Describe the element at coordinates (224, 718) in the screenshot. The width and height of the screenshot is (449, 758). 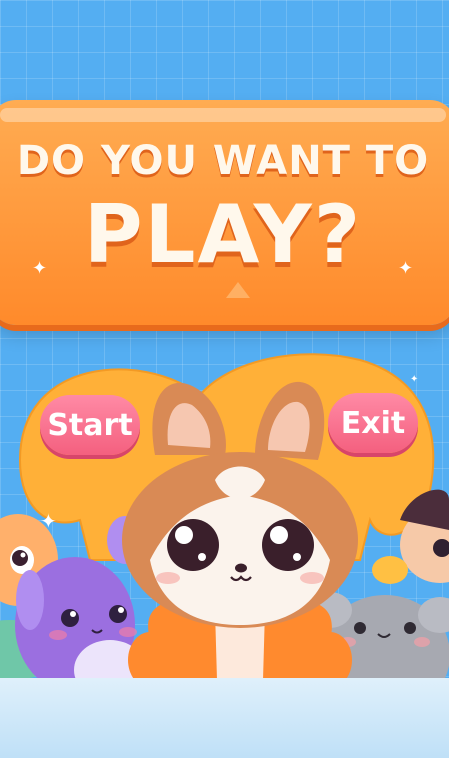
I see `floor` at that location.